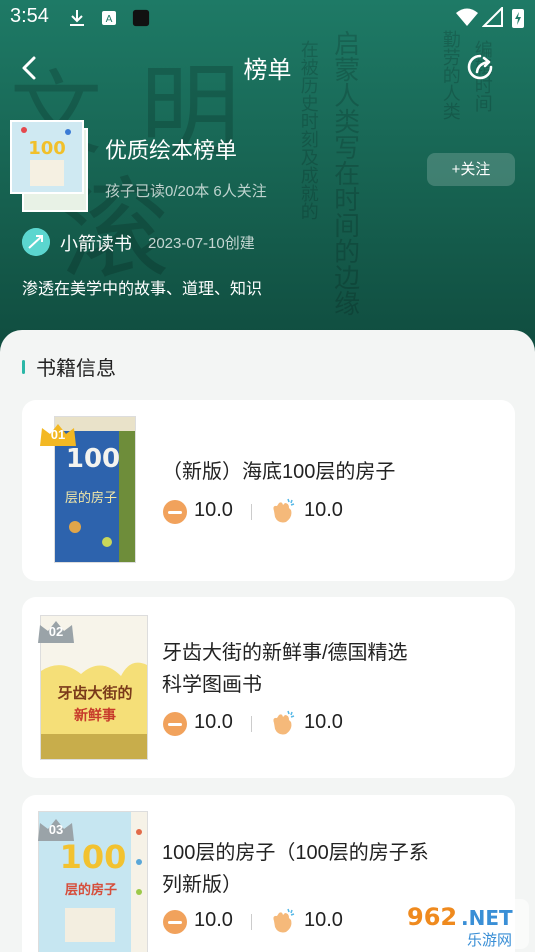  I want to click on rank-number: 01, so click(58, 434).